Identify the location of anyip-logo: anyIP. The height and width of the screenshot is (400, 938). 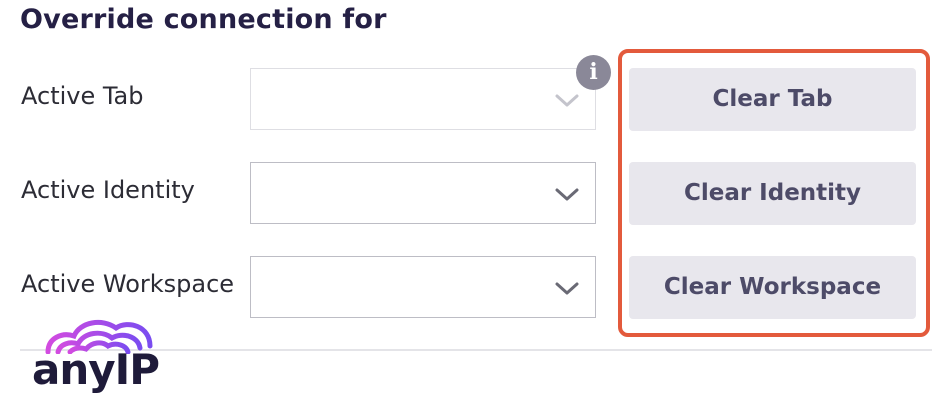
(105, 356).